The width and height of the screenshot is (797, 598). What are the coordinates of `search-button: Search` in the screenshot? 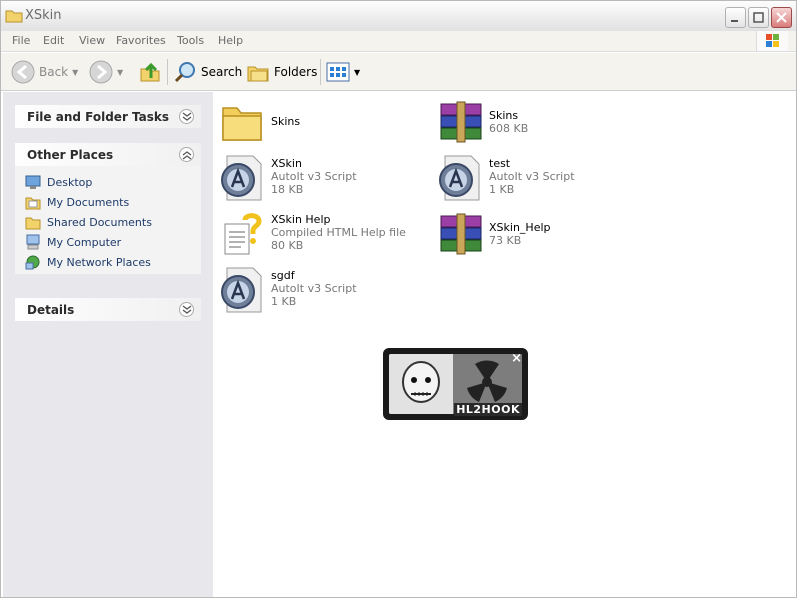 It's located at (207, 72).